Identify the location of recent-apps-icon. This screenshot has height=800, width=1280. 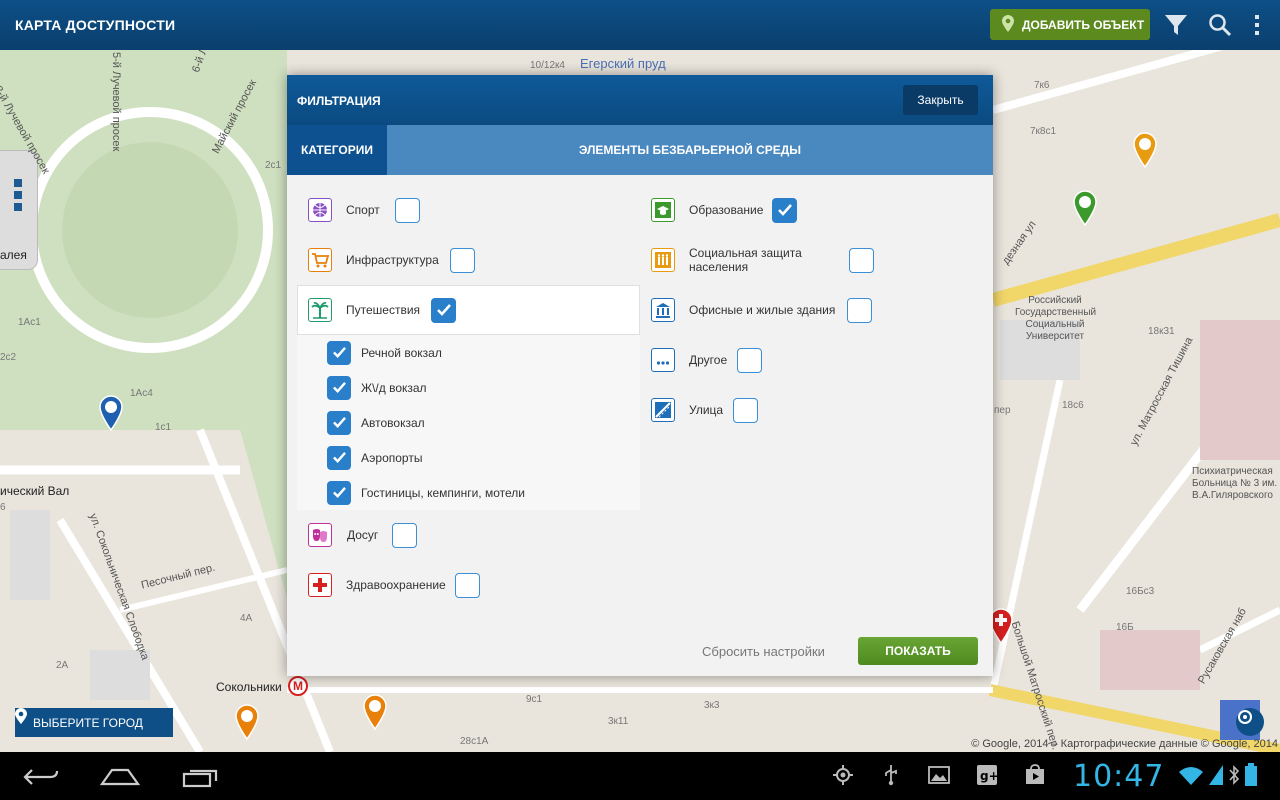
(201, 779).